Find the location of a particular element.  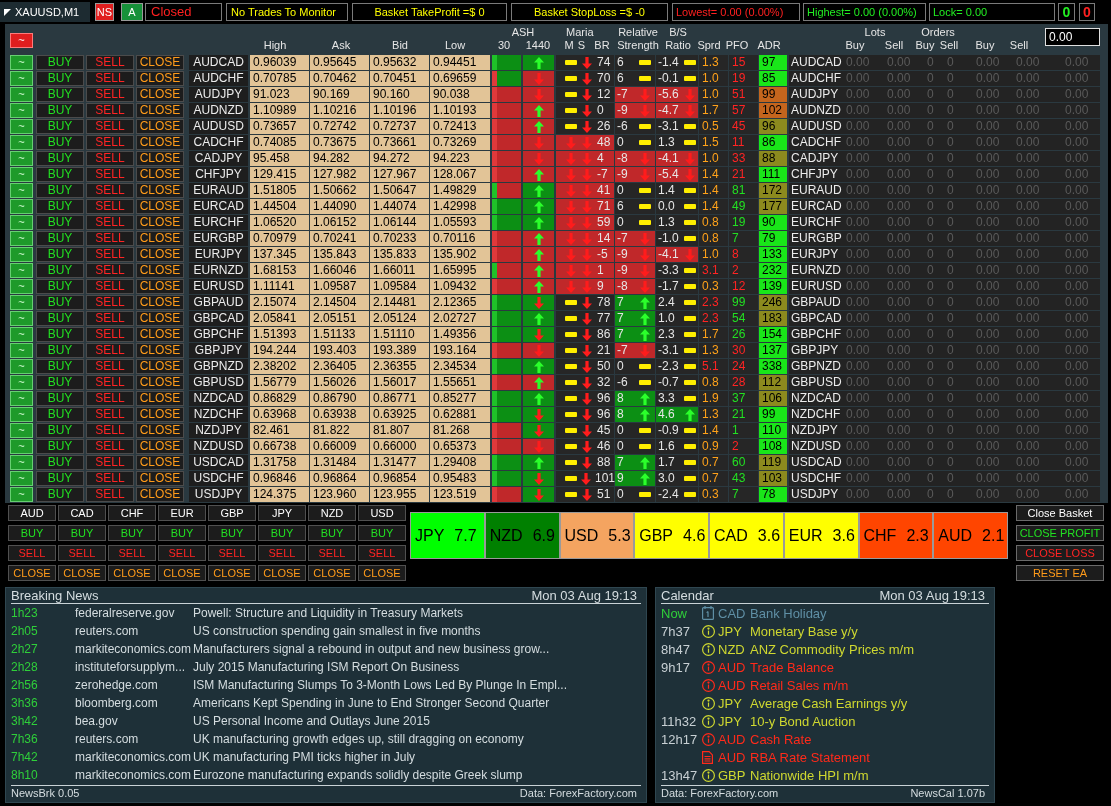

currency-button: CAD is located at coordinates (82, 513).